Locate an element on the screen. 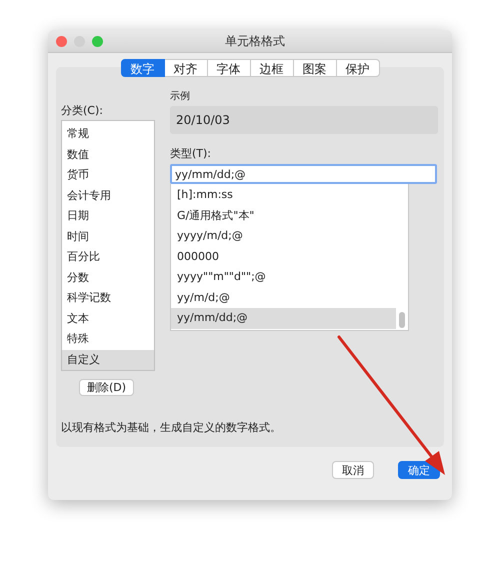 This screenshot has width=500, height=564. tab: 对齐 is located at coordinates (186, 68).